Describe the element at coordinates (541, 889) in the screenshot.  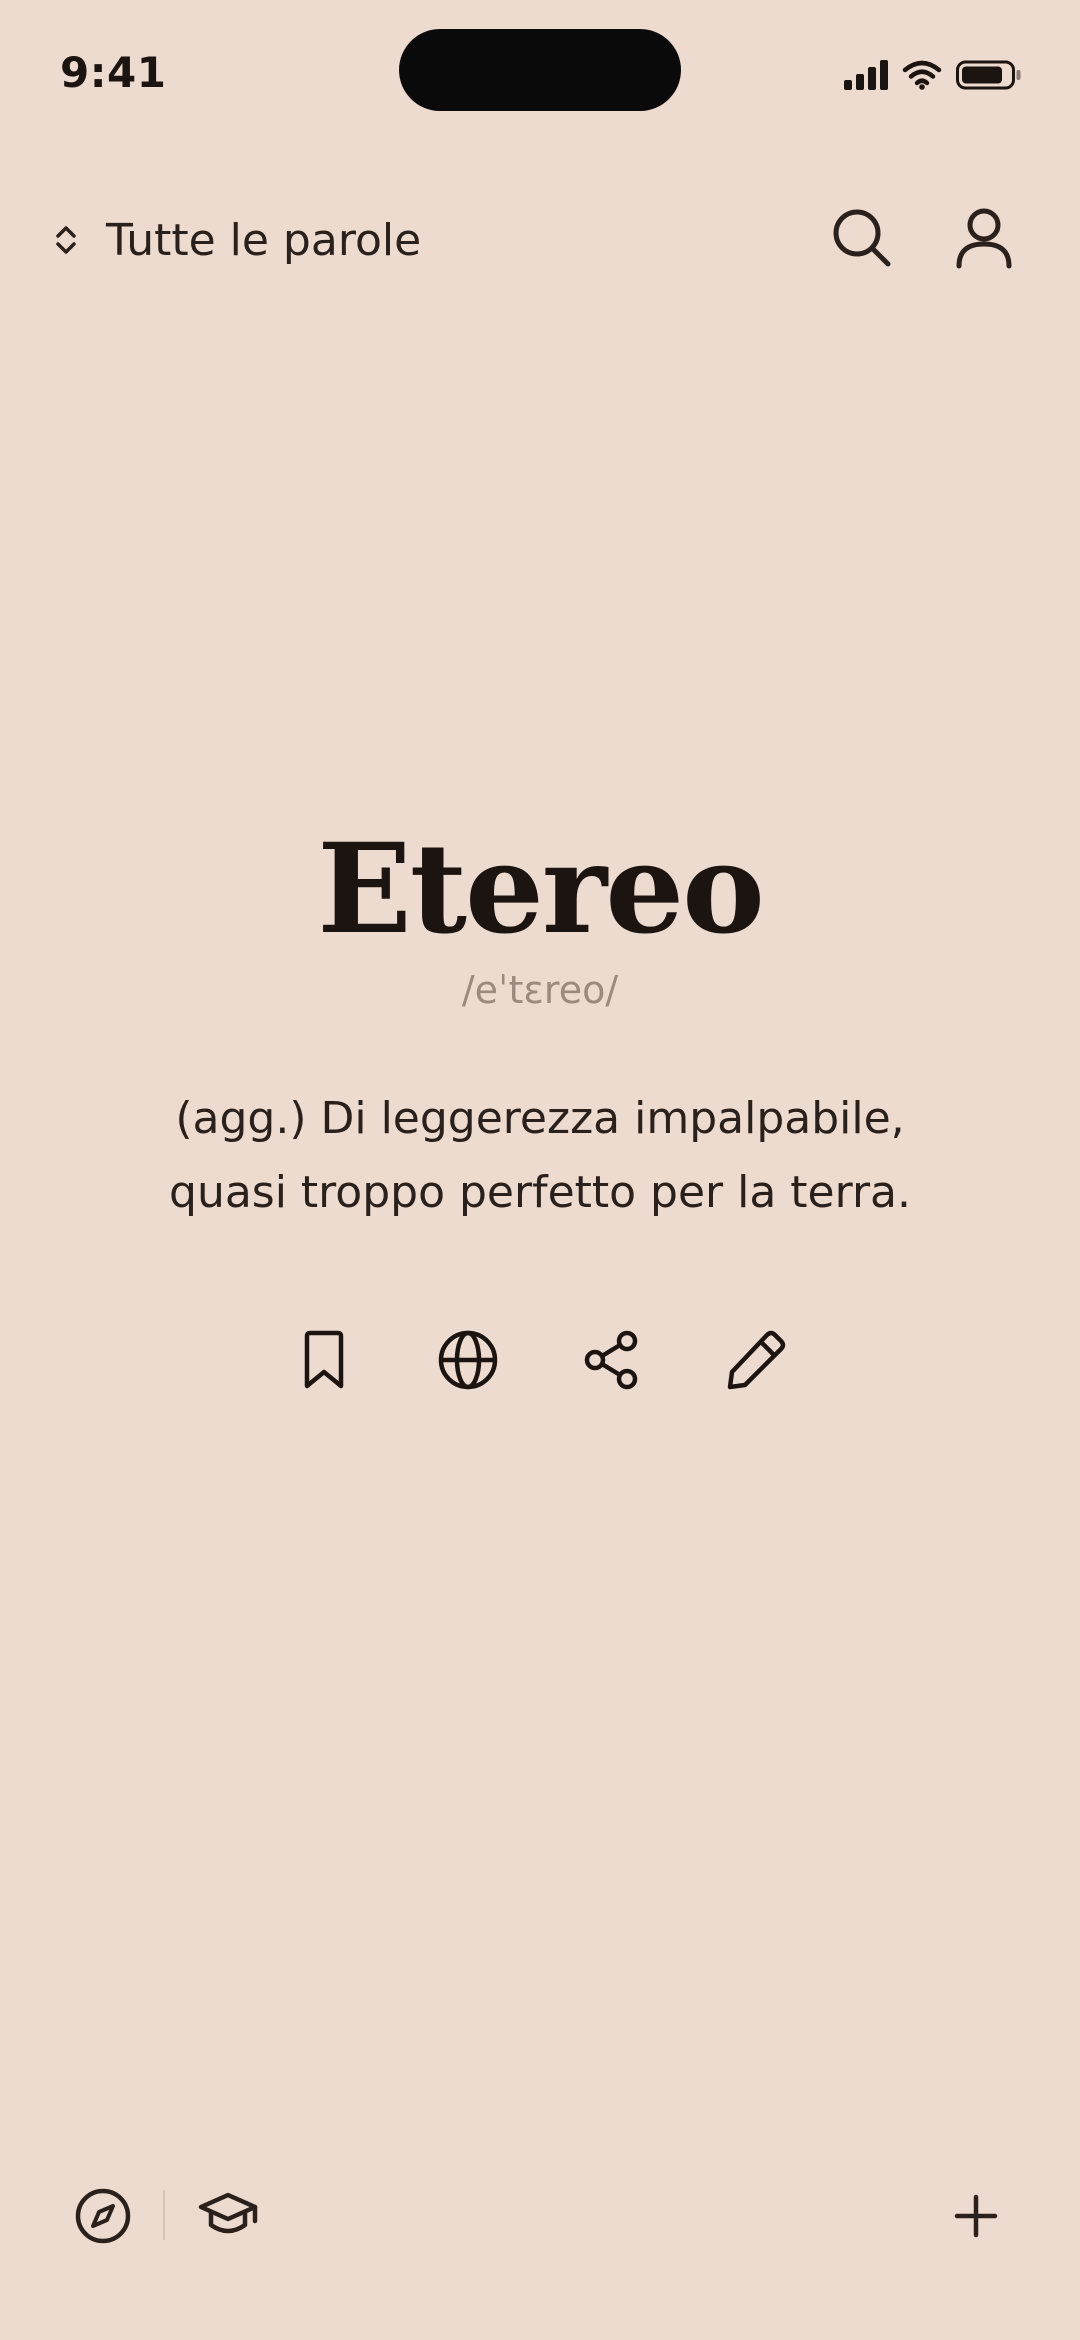
I see `word-title: Etereo` at that location.